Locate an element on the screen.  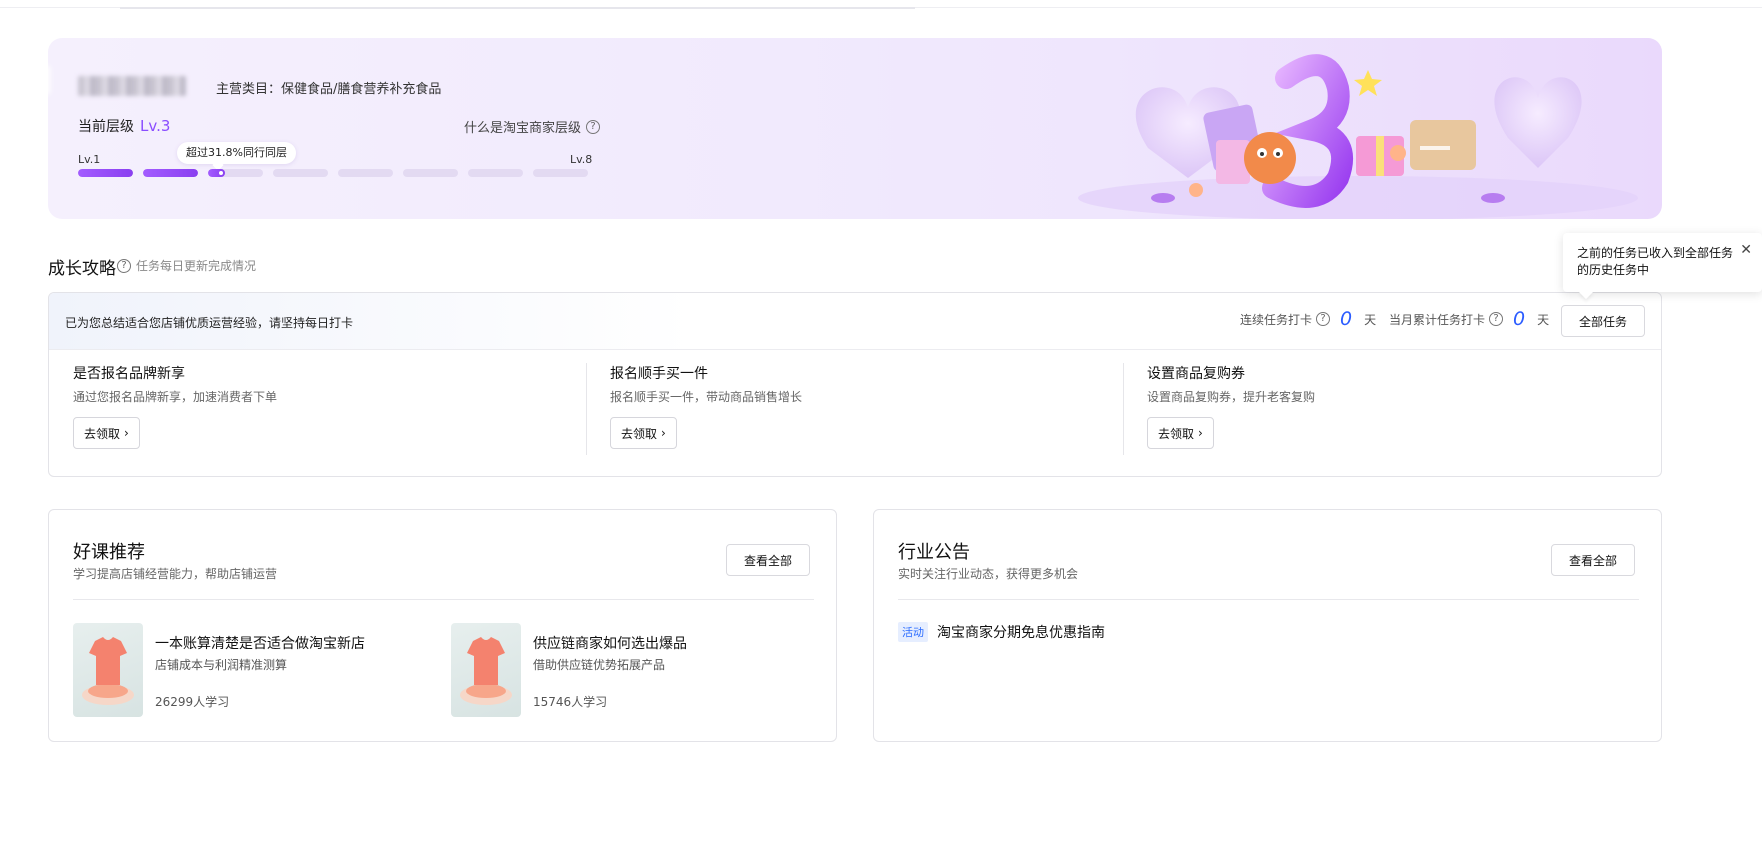
task-desc: 通过您报名品牌新享，加速消费者下单 is located at coordinates (175, 397).